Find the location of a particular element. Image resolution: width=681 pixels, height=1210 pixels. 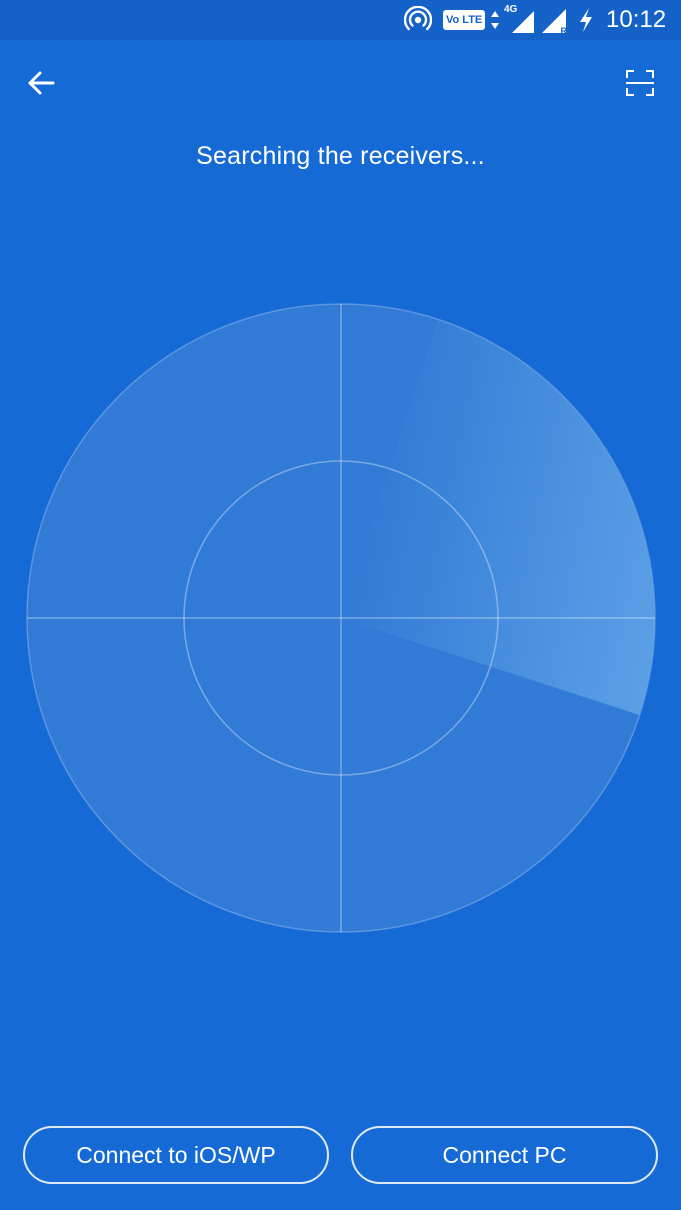

status-bar: Vo LTE 4G R 10:12 is located at coordinates (340, 20).